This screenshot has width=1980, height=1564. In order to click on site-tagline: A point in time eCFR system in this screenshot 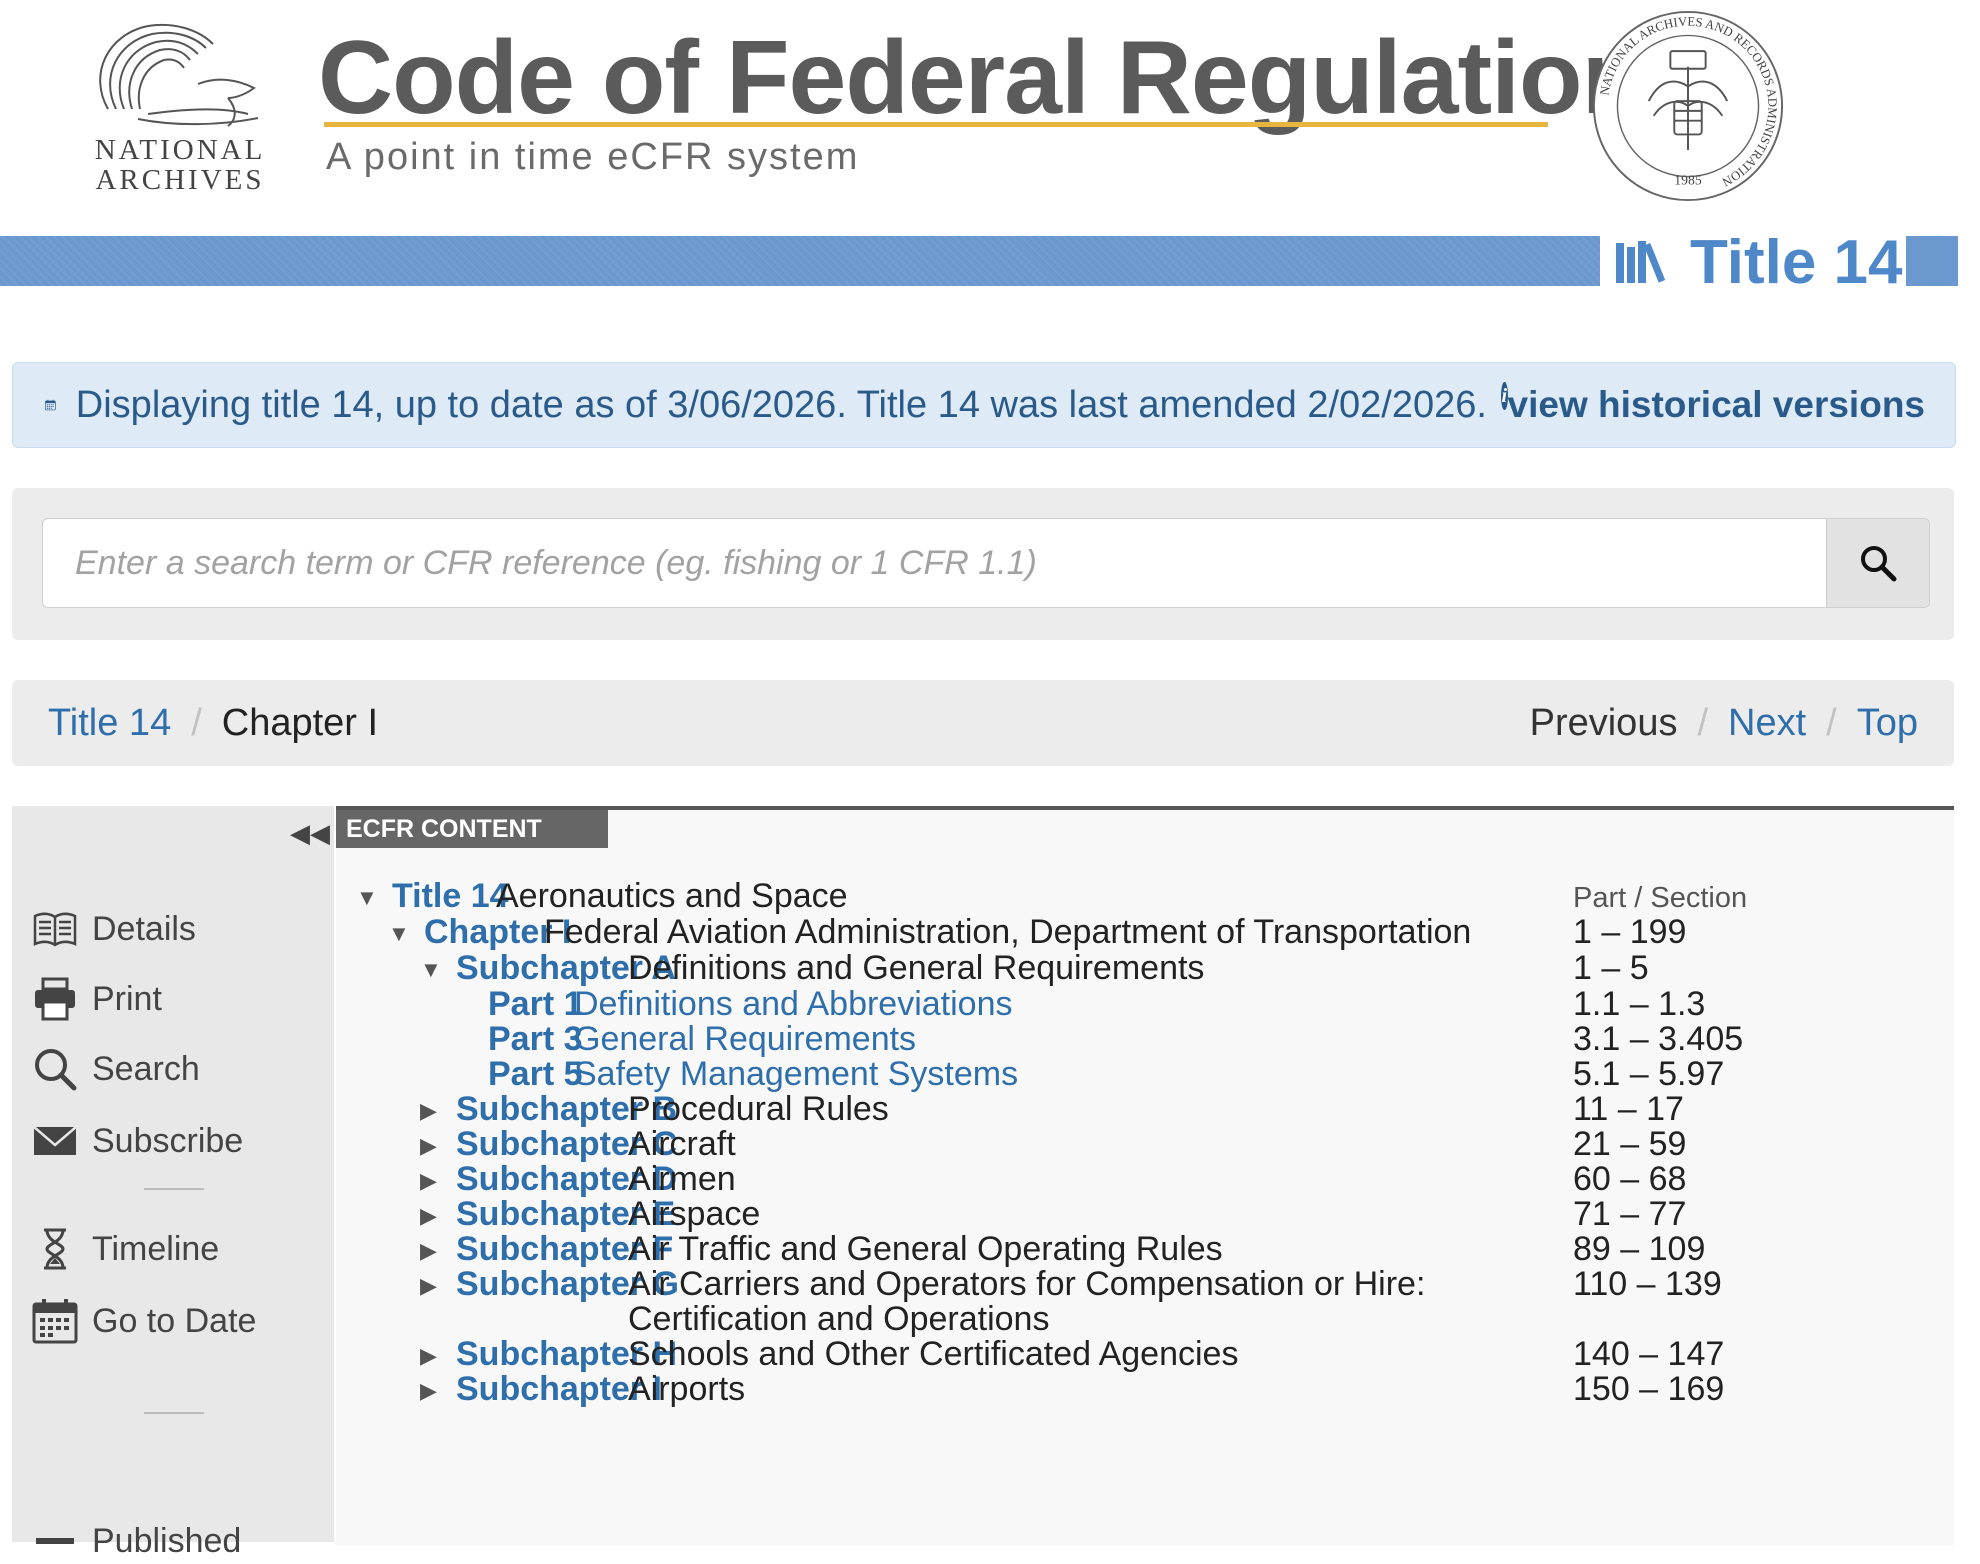, I will do `click(593, 157)`.